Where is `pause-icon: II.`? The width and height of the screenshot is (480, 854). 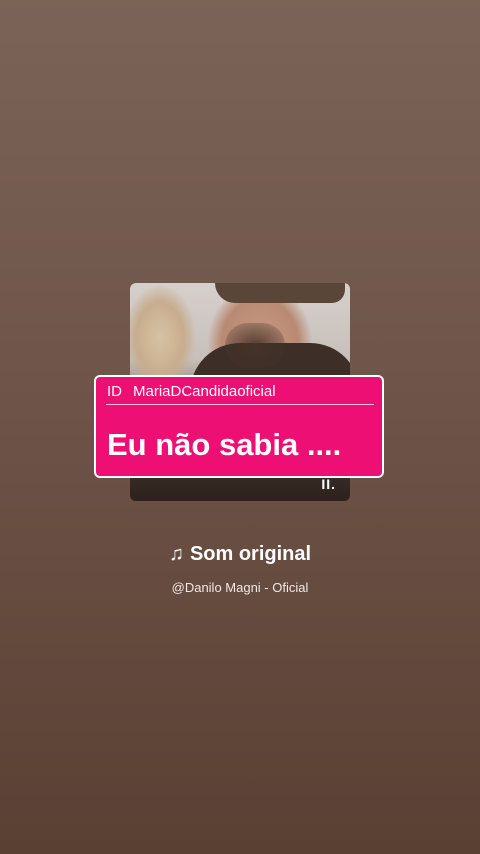
pause-icon: II. is located at coordinates (328, 484).